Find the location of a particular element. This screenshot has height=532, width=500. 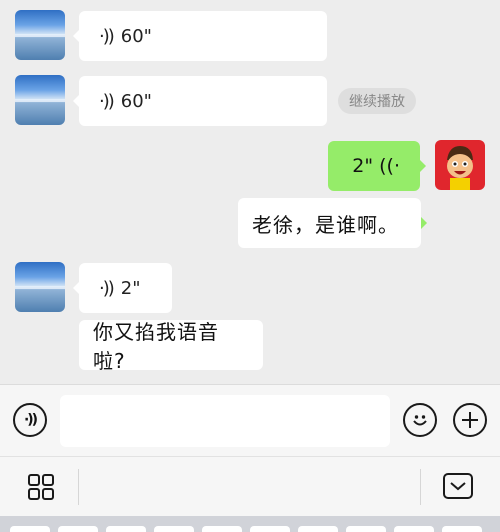

sent-text-bubble: 老徐，是谁啊。 is located at coordinates (332, 223).